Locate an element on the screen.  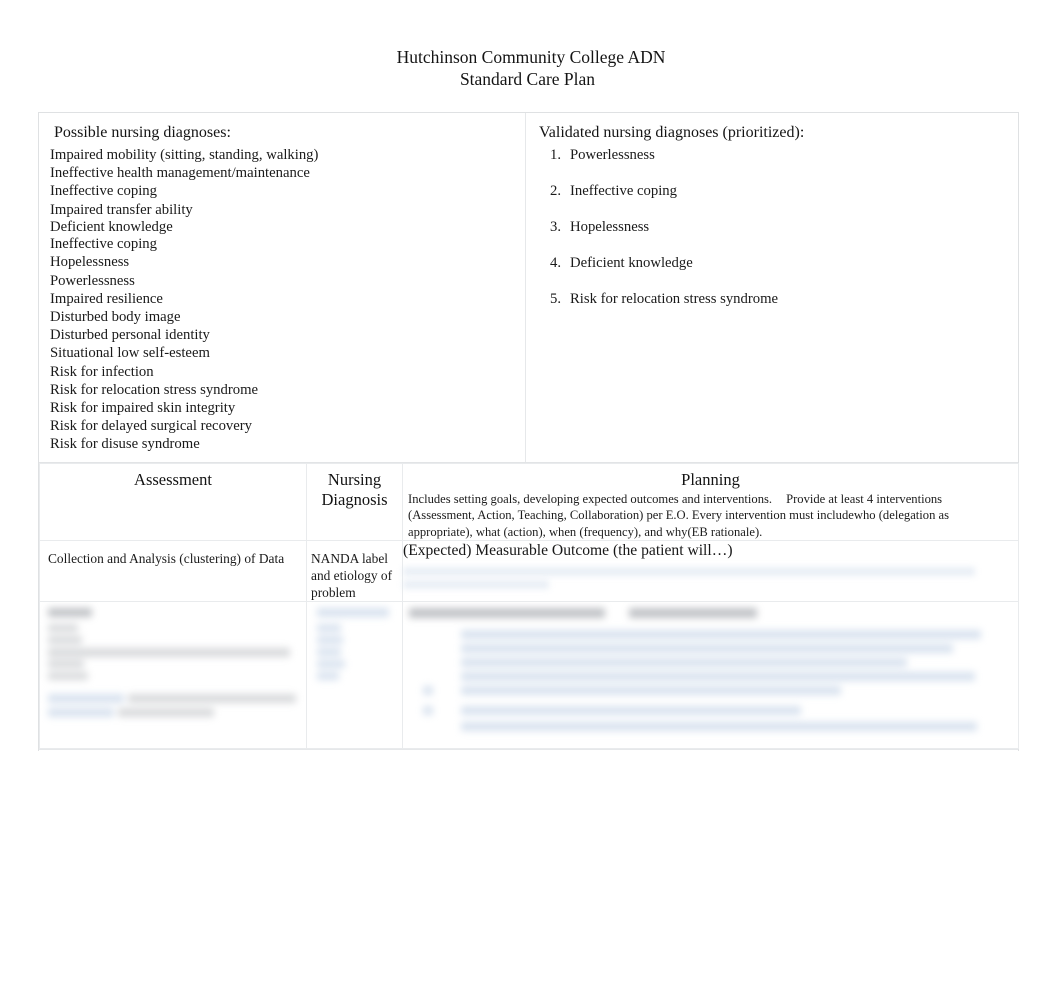
table-content-row is located at coordinates (529, 675).